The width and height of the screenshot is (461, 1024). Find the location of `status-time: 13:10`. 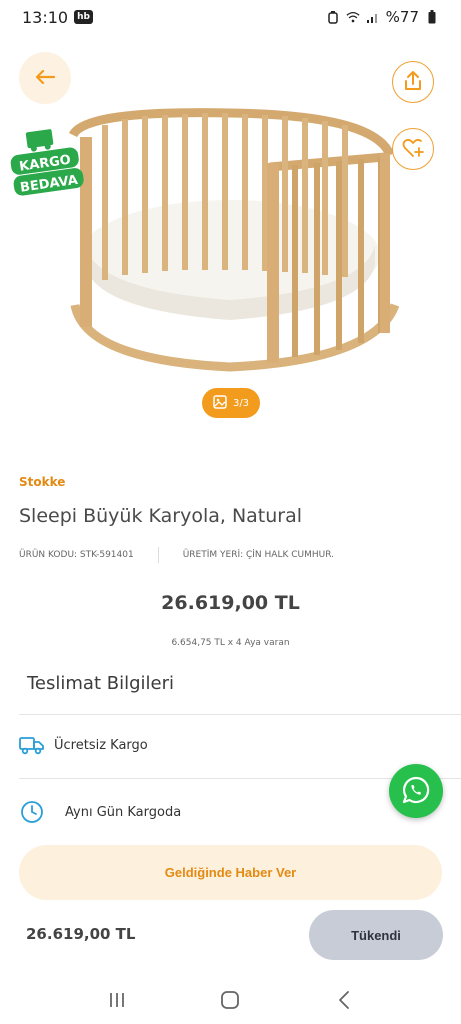

status-time: 13:10 is located at coordinates (45, 17).